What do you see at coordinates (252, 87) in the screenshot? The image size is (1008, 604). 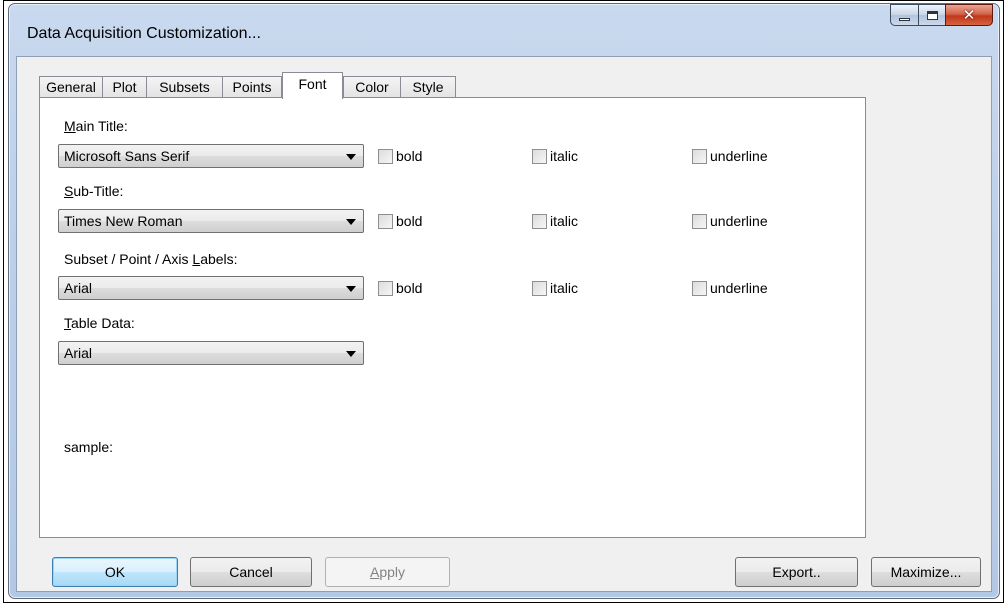 I see `tab-points: Points` at bounding box center [252, 87].